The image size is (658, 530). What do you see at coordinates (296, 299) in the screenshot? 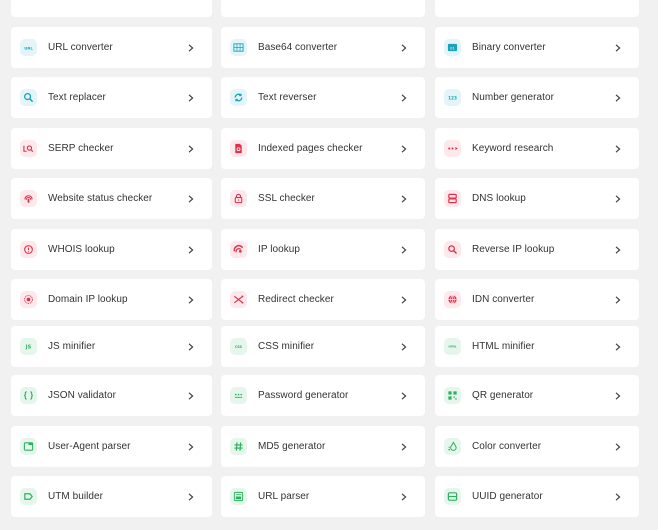
I see `tool-card-label: Redirect checker` at bounding box center [296, 299].